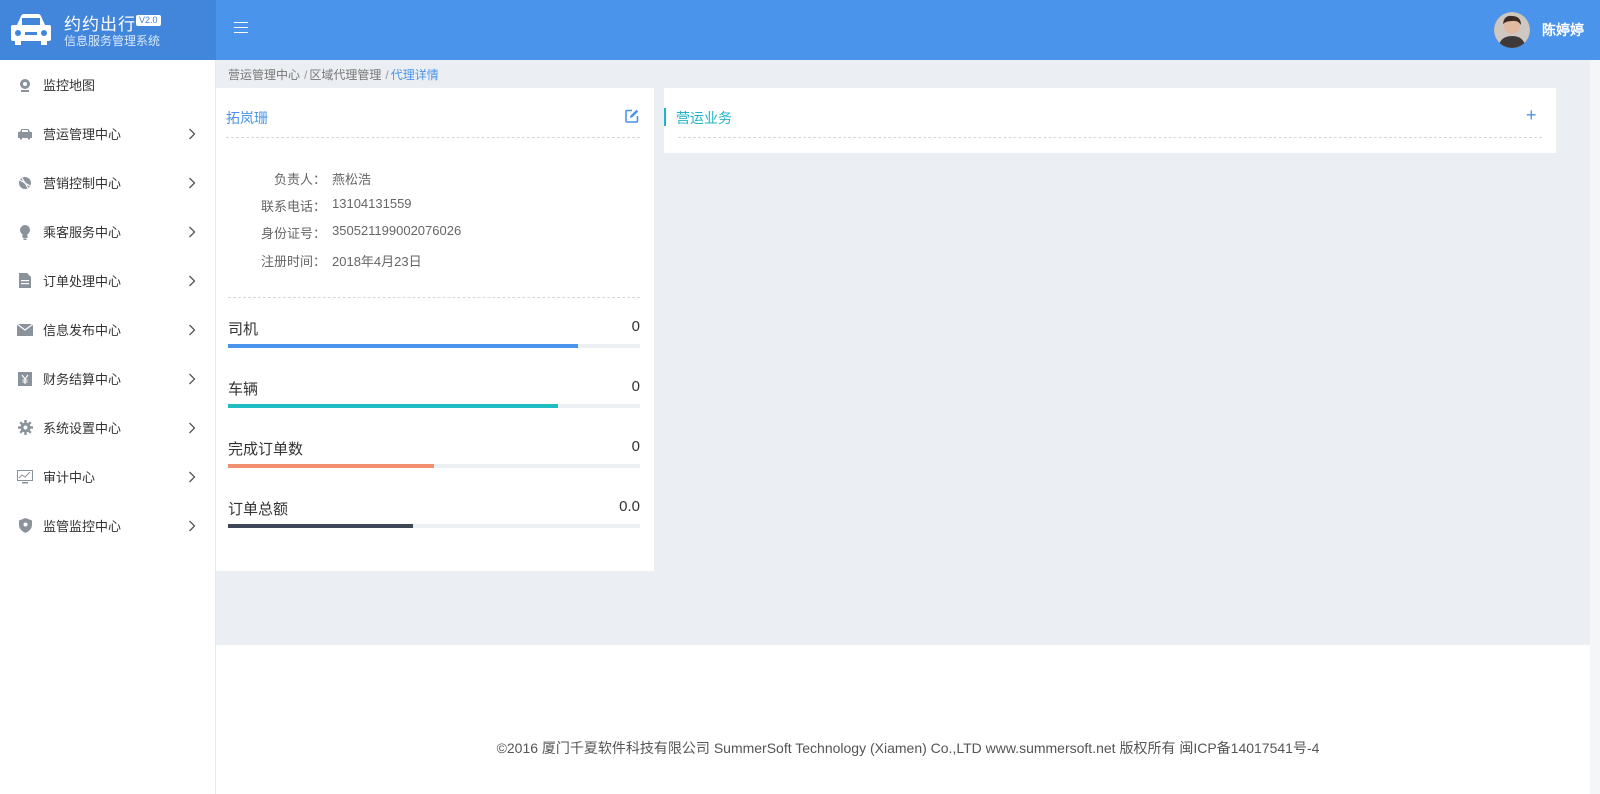  Describe the element at coordinates (112, 41) in the screenshot. I see `brand-subtitle: 信息服务管理系统` at that location.